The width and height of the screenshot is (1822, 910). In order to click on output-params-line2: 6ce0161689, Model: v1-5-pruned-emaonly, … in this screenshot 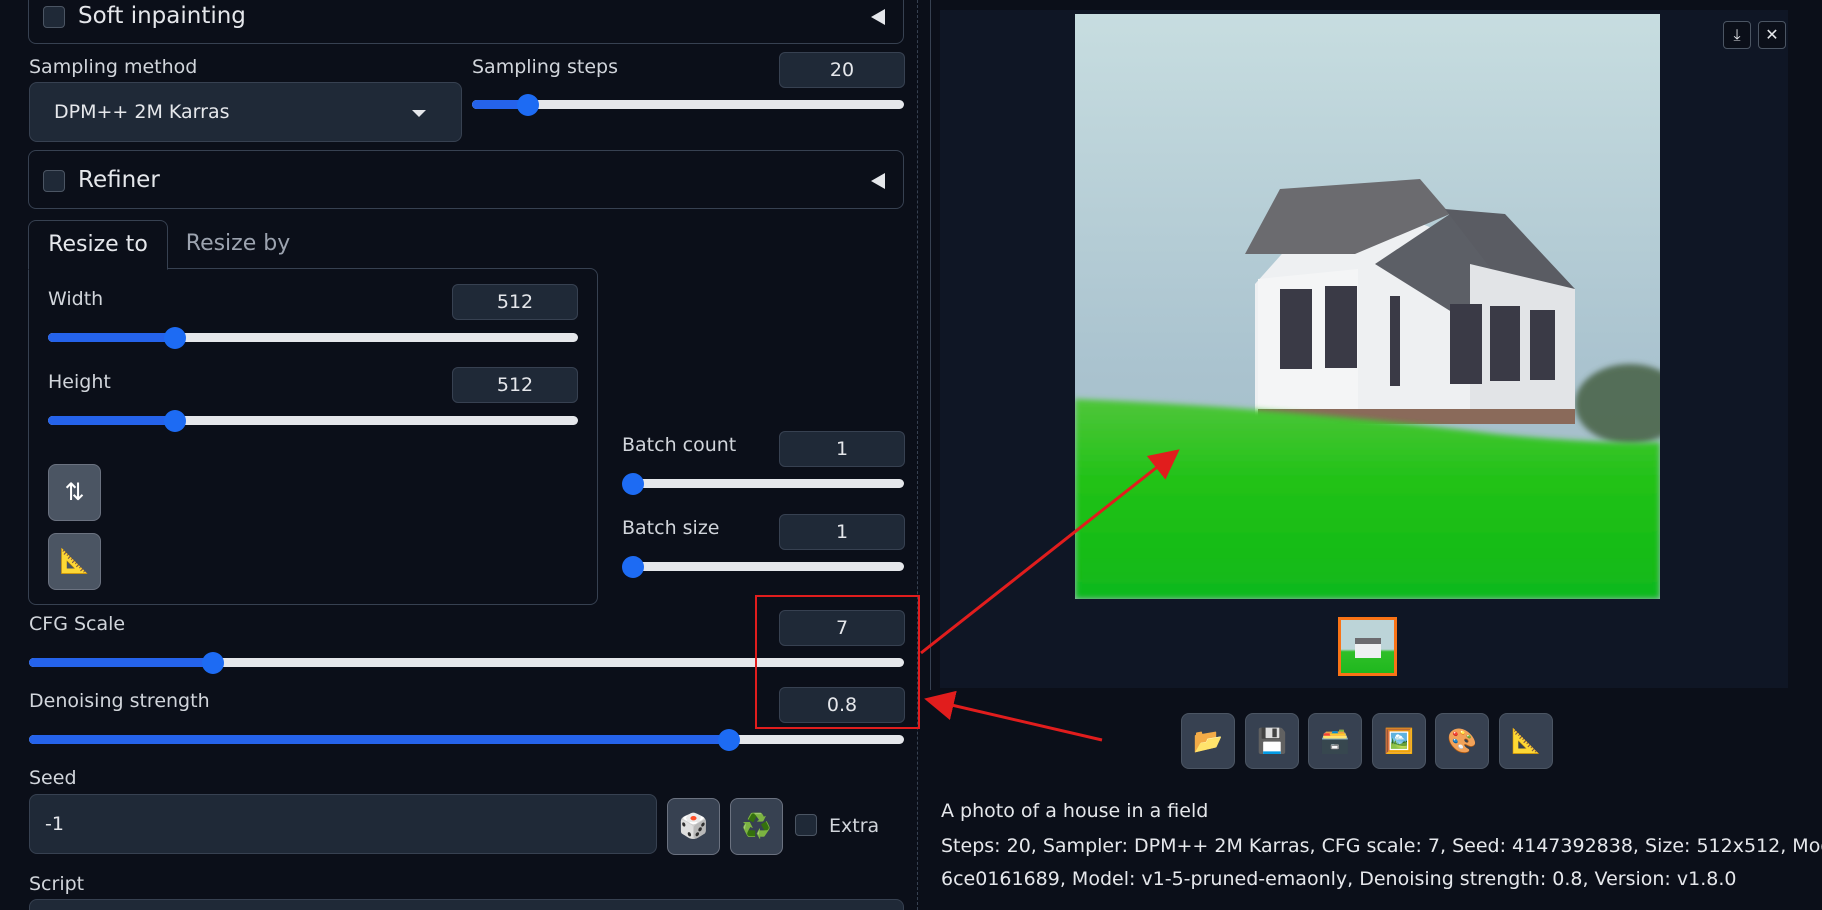, I will do `click(1339, 879)`.